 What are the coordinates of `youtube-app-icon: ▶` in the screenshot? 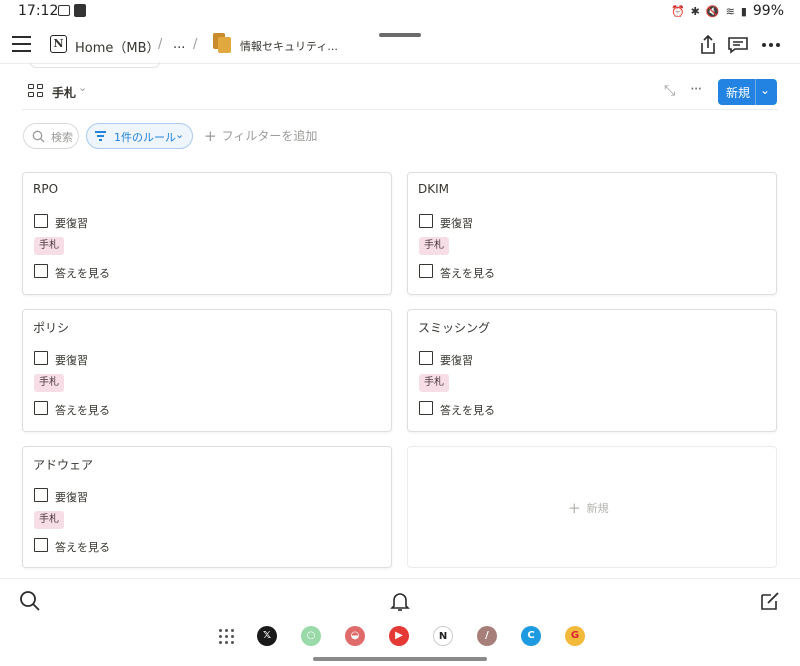 It's located at (399, 636).